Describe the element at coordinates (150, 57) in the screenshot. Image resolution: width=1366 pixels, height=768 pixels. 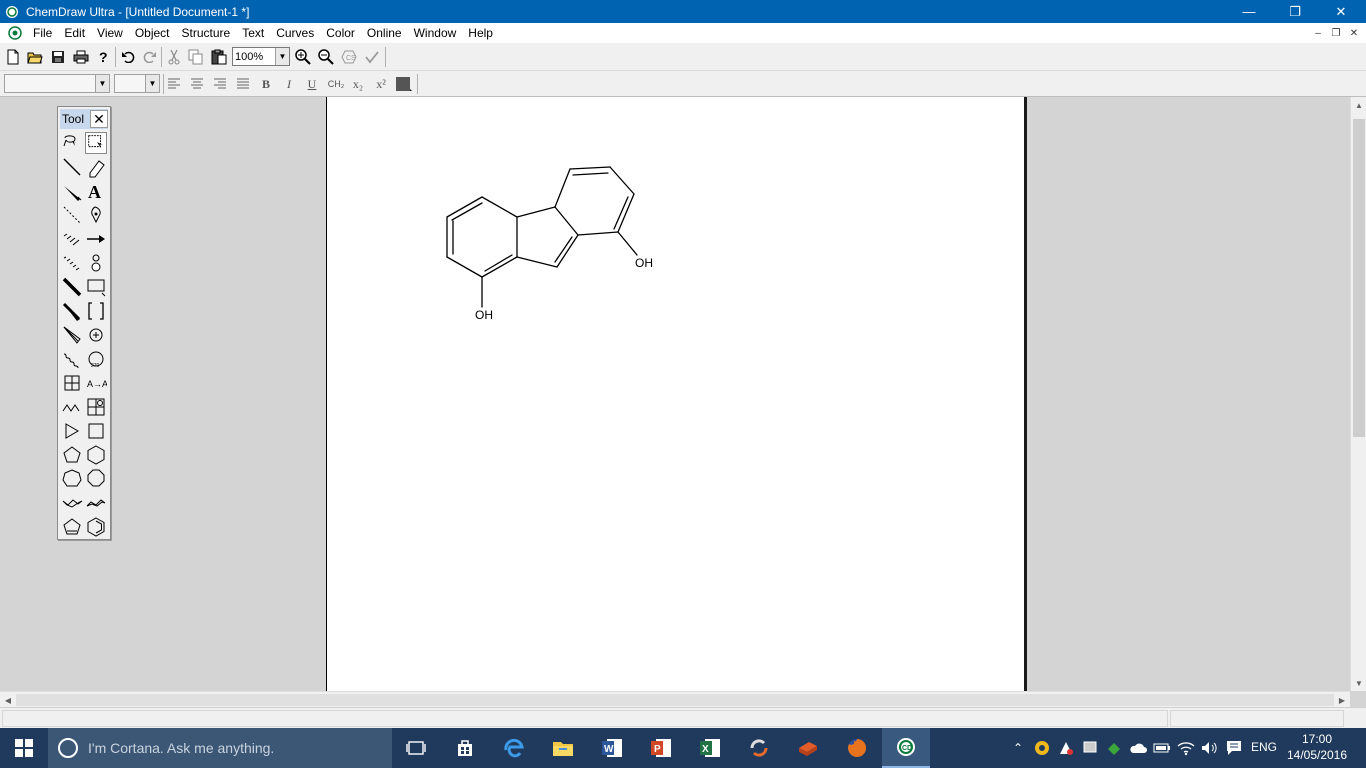
I see `redo-icon` at that location.